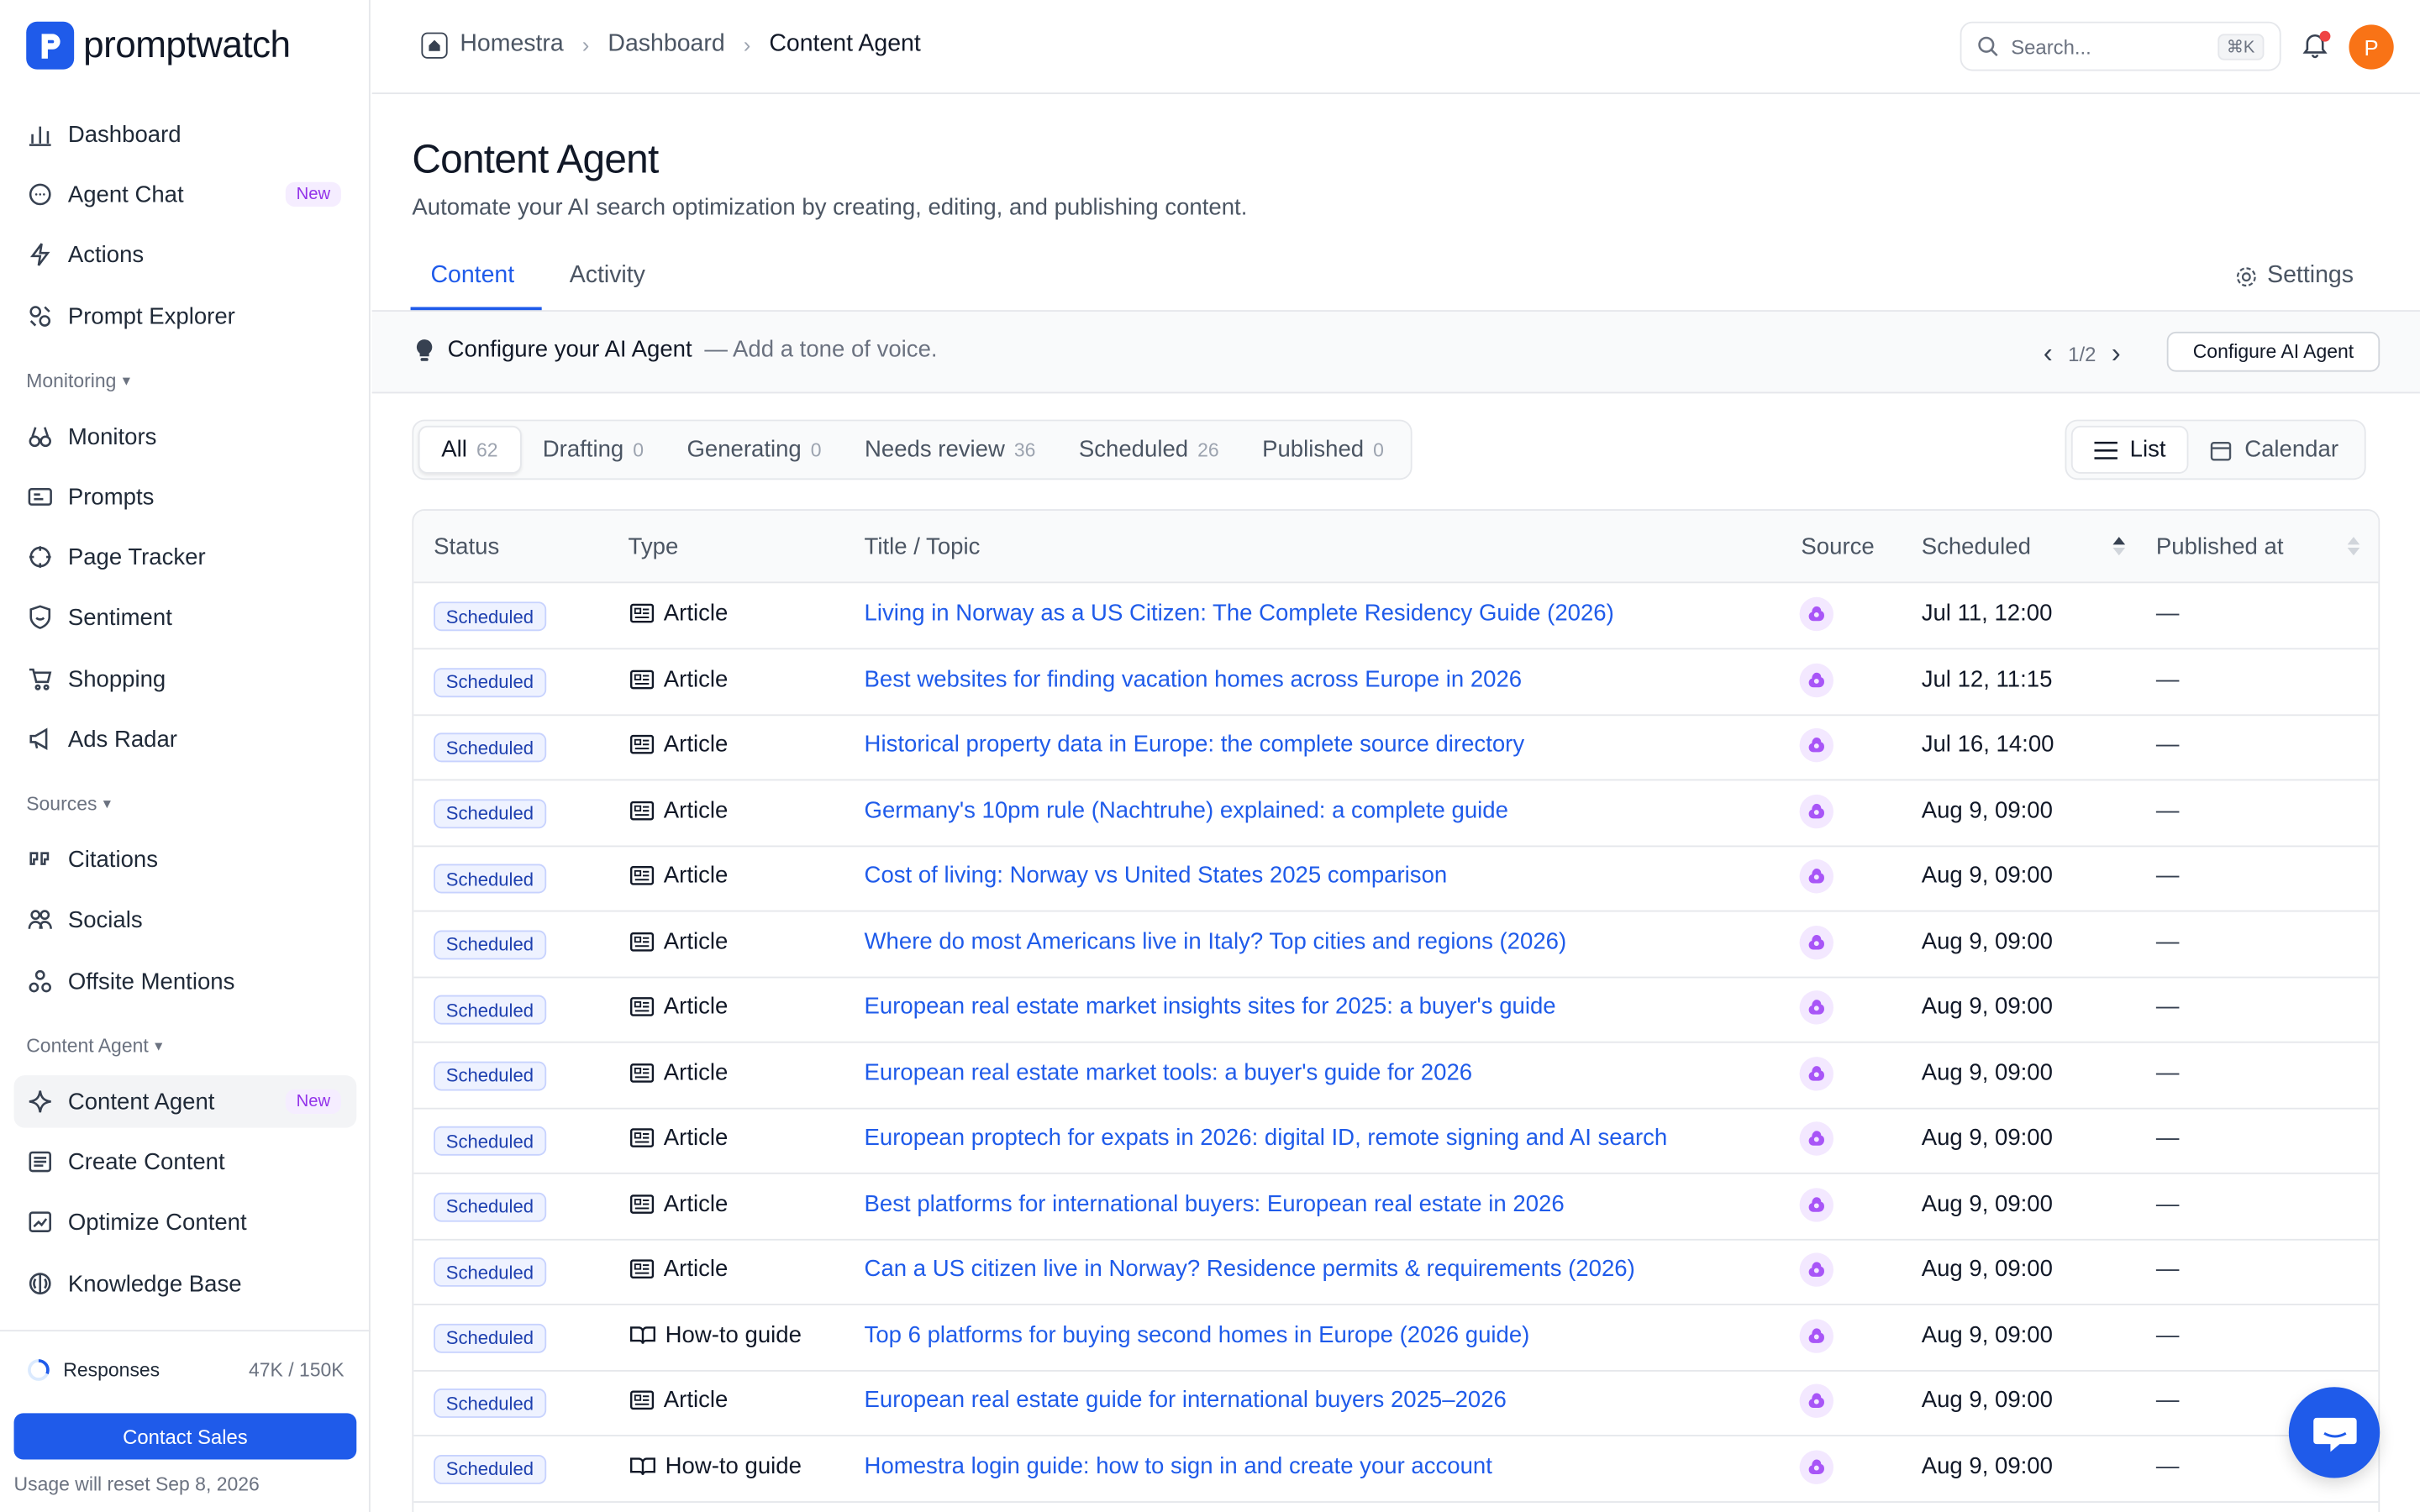  What do you see at coordinates (185, 739) in the screenshot?
I see `sidebar-item-ads-radar: Ads Radar` at bounding box center [185, 739].